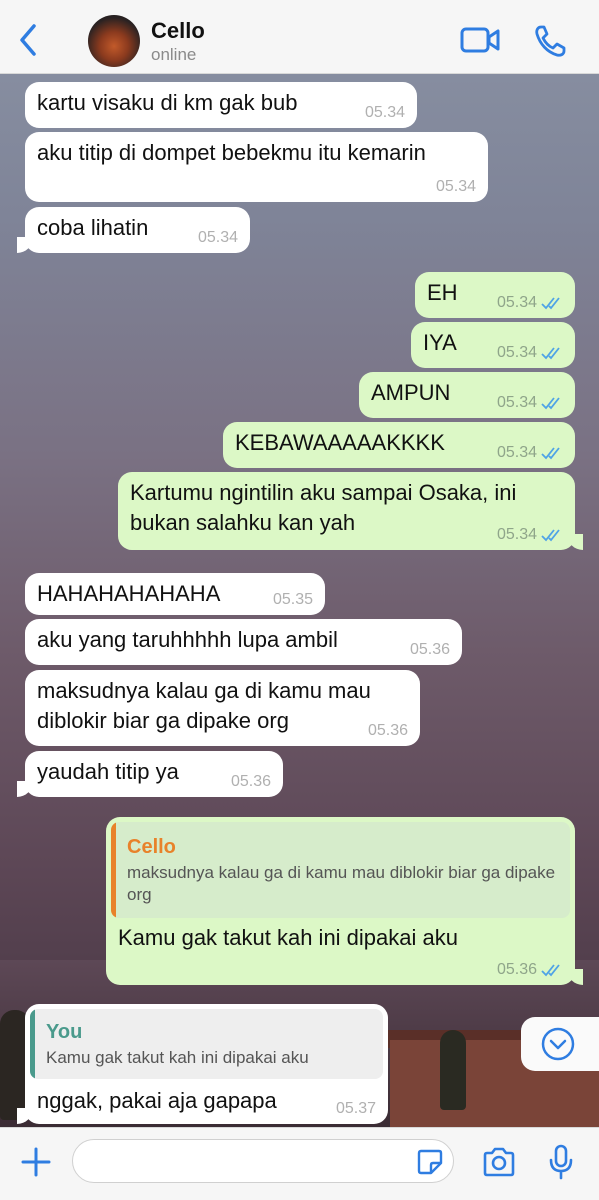 This screenshot has width=599, height=1200. Describe the element at coordinates (442, 292) in the screenshot. I see `message-text: EH` at that location.